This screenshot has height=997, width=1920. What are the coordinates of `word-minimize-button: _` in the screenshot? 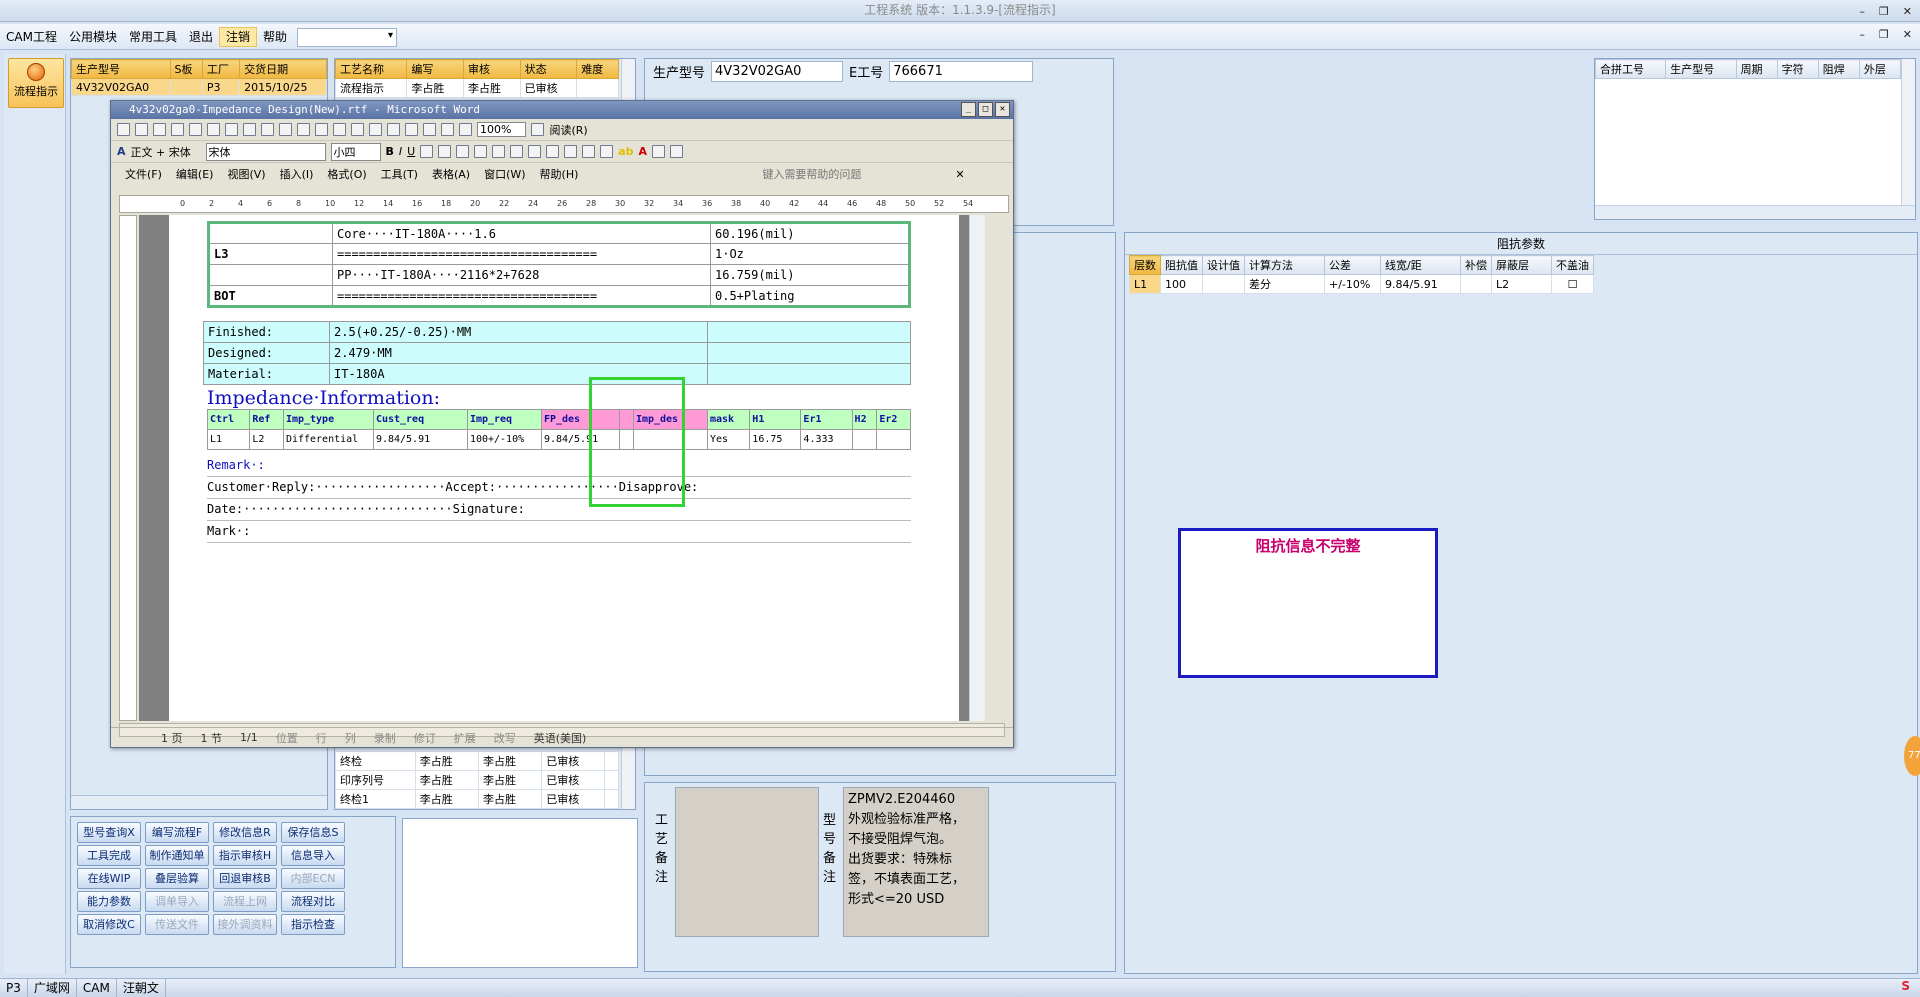 It's located at (968, 109).